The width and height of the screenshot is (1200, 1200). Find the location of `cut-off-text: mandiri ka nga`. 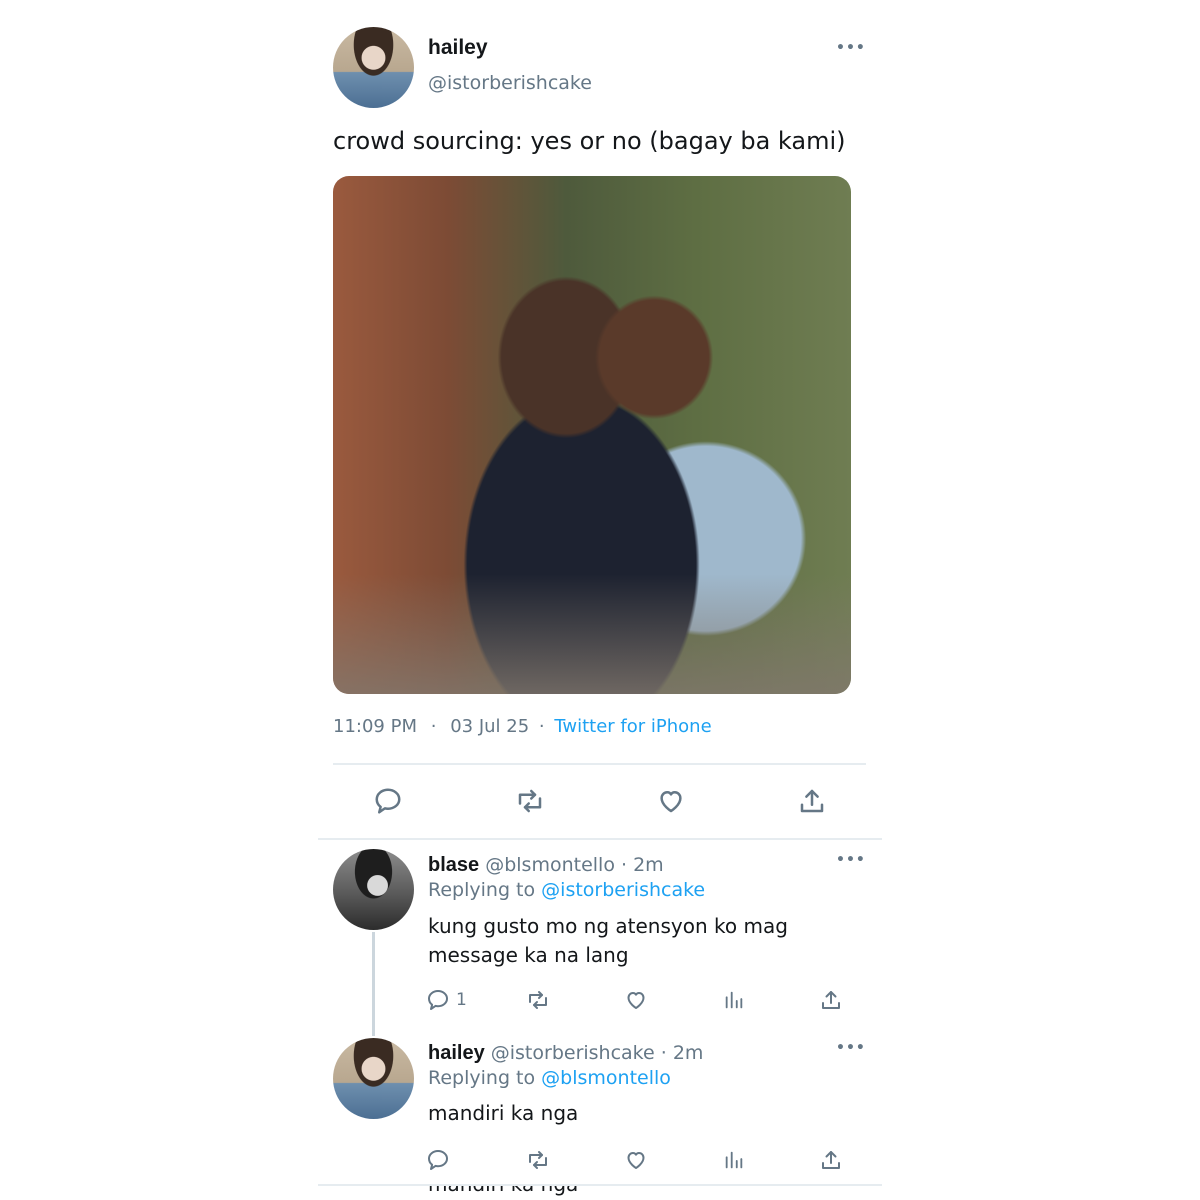

cut-off-text: mandiri ka nga is located at coordinates (528, 1193).